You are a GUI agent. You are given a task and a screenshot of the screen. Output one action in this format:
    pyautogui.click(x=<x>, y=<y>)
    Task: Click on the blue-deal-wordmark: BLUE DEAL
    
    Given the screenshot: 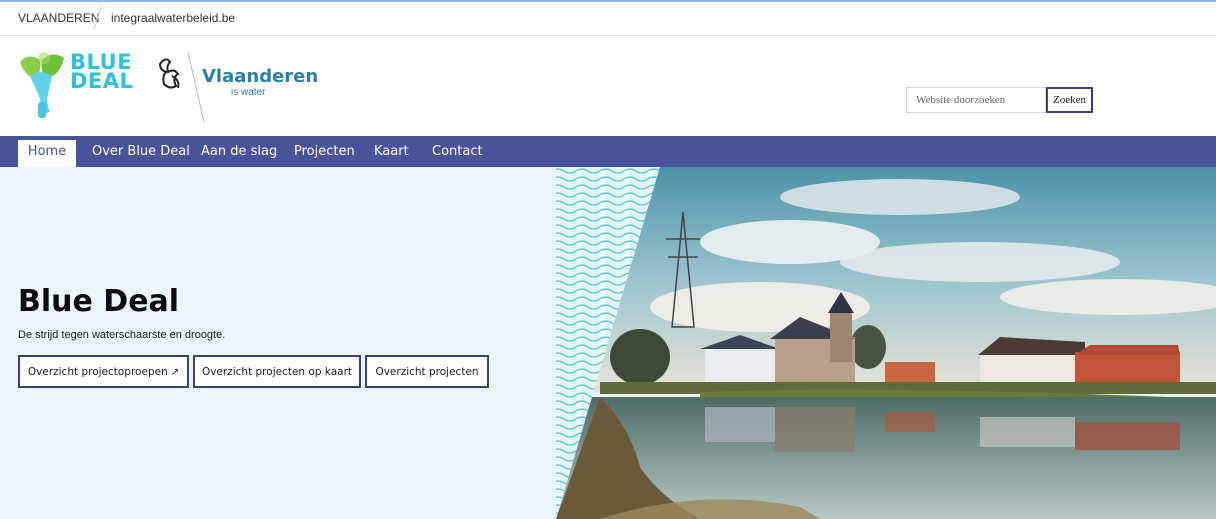 What is the action you would take?
    pyautogui.click(x=102, y=72)
    